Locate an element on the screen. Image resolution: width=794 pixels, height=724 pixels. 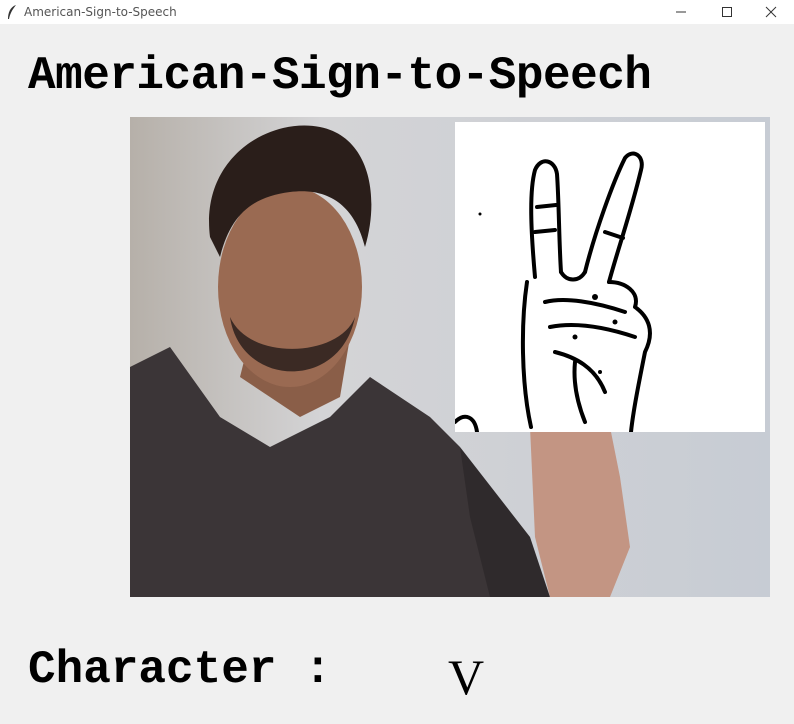
maximize-icon is located at coordinates (727, 12).